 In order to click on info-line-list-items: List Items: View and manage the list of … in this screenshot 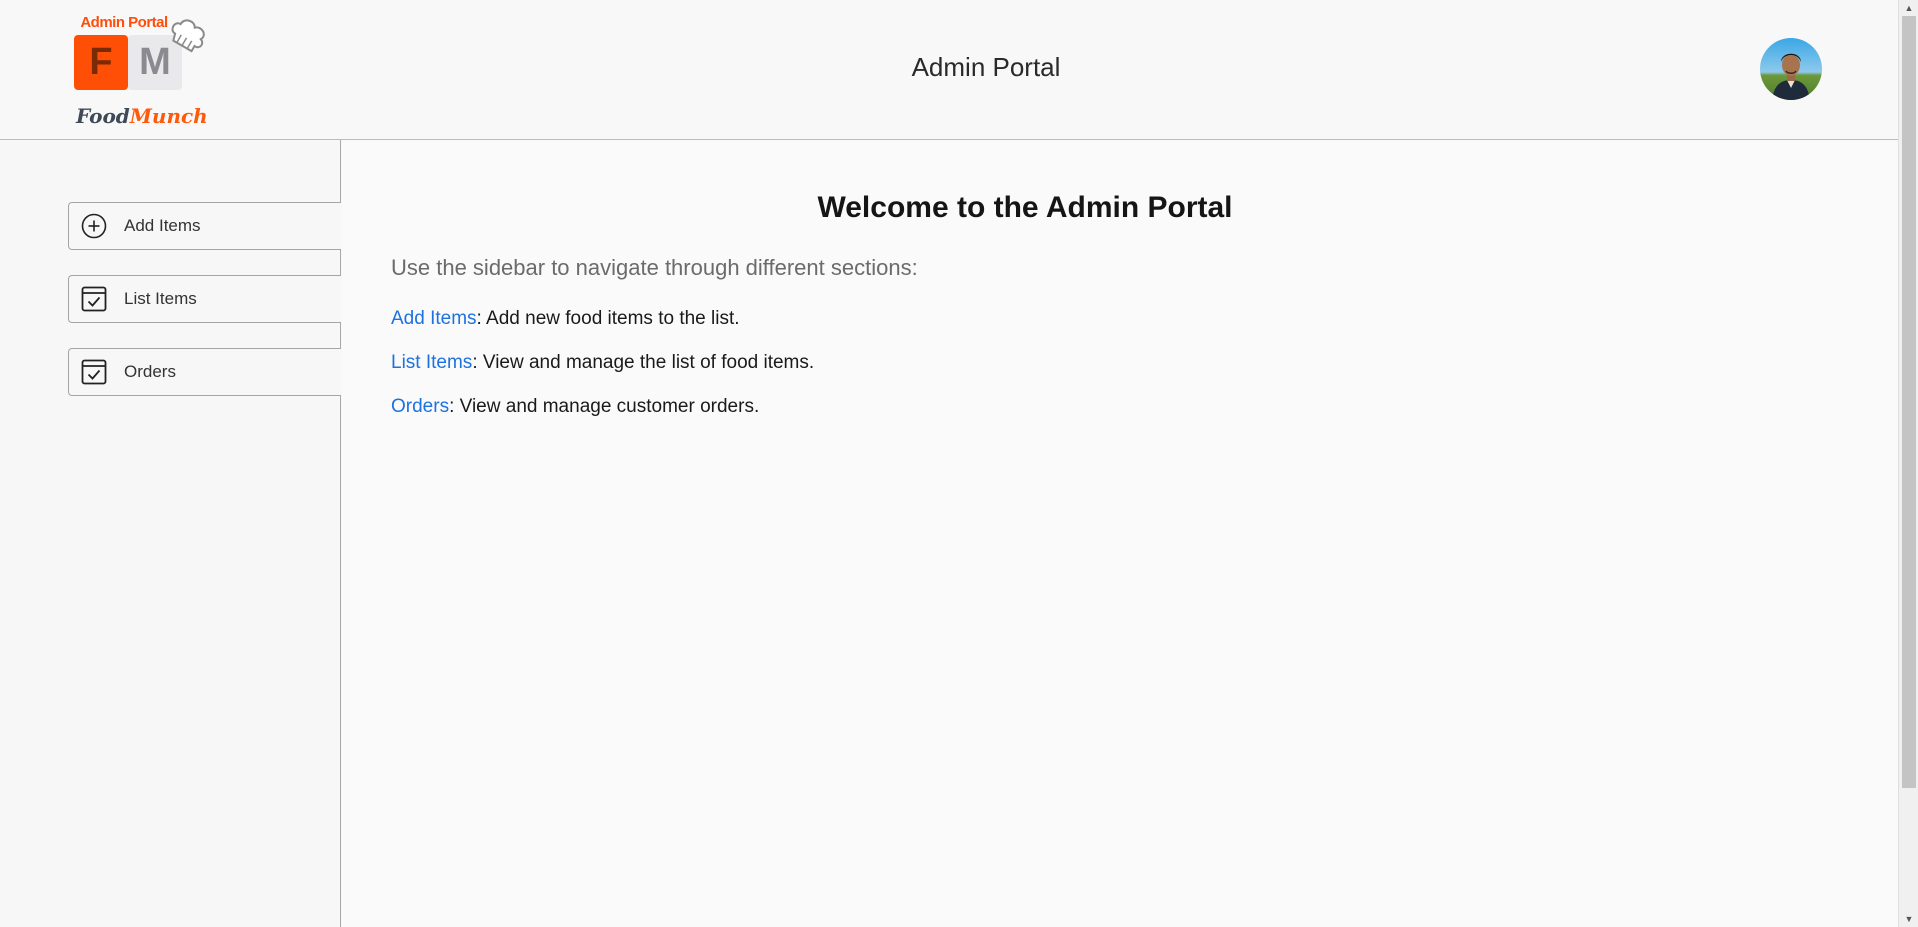, I will do `click(602, 363)`.